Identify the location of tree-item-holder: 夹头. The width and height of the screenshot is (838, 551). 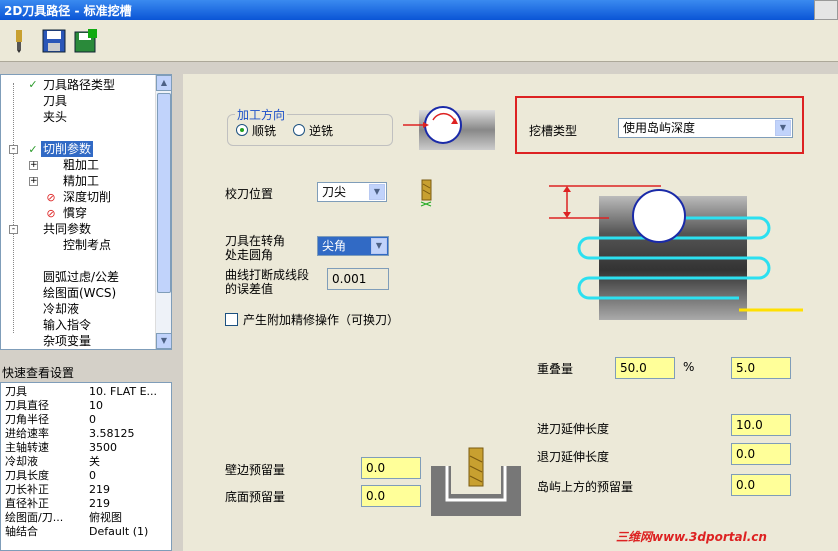
(55, 117).